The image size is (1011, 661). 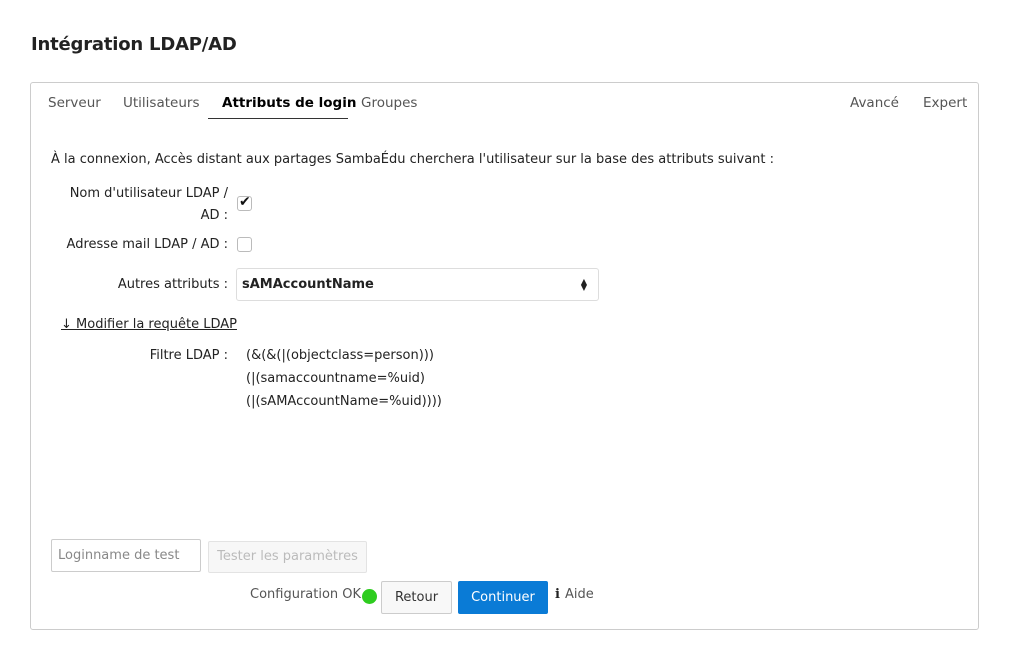 What do you see at coordinates (126, 555) in the screenshot?
I see `test-loginname-input` at bounding box center [126, 555].